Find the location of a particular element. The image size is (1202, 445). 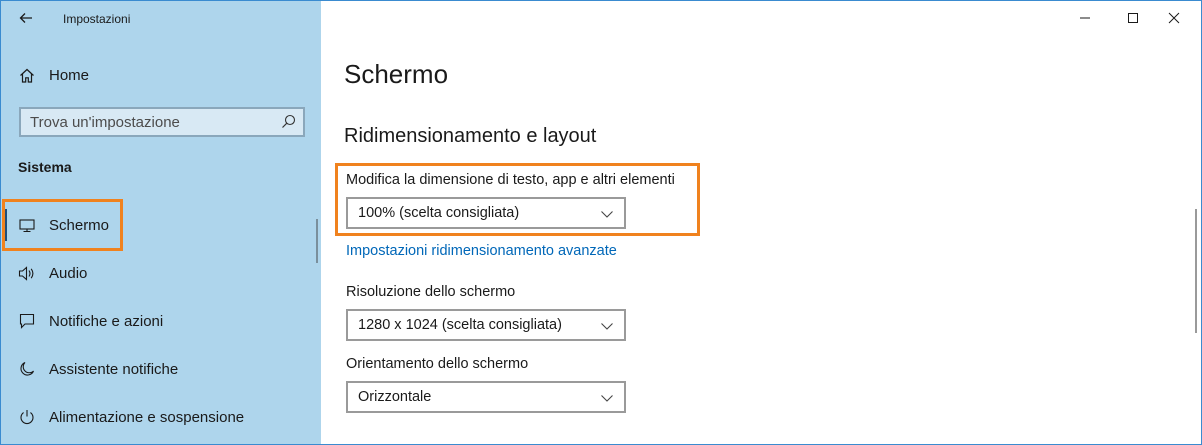

nav-home: Home is located at coordinates (54, 75).